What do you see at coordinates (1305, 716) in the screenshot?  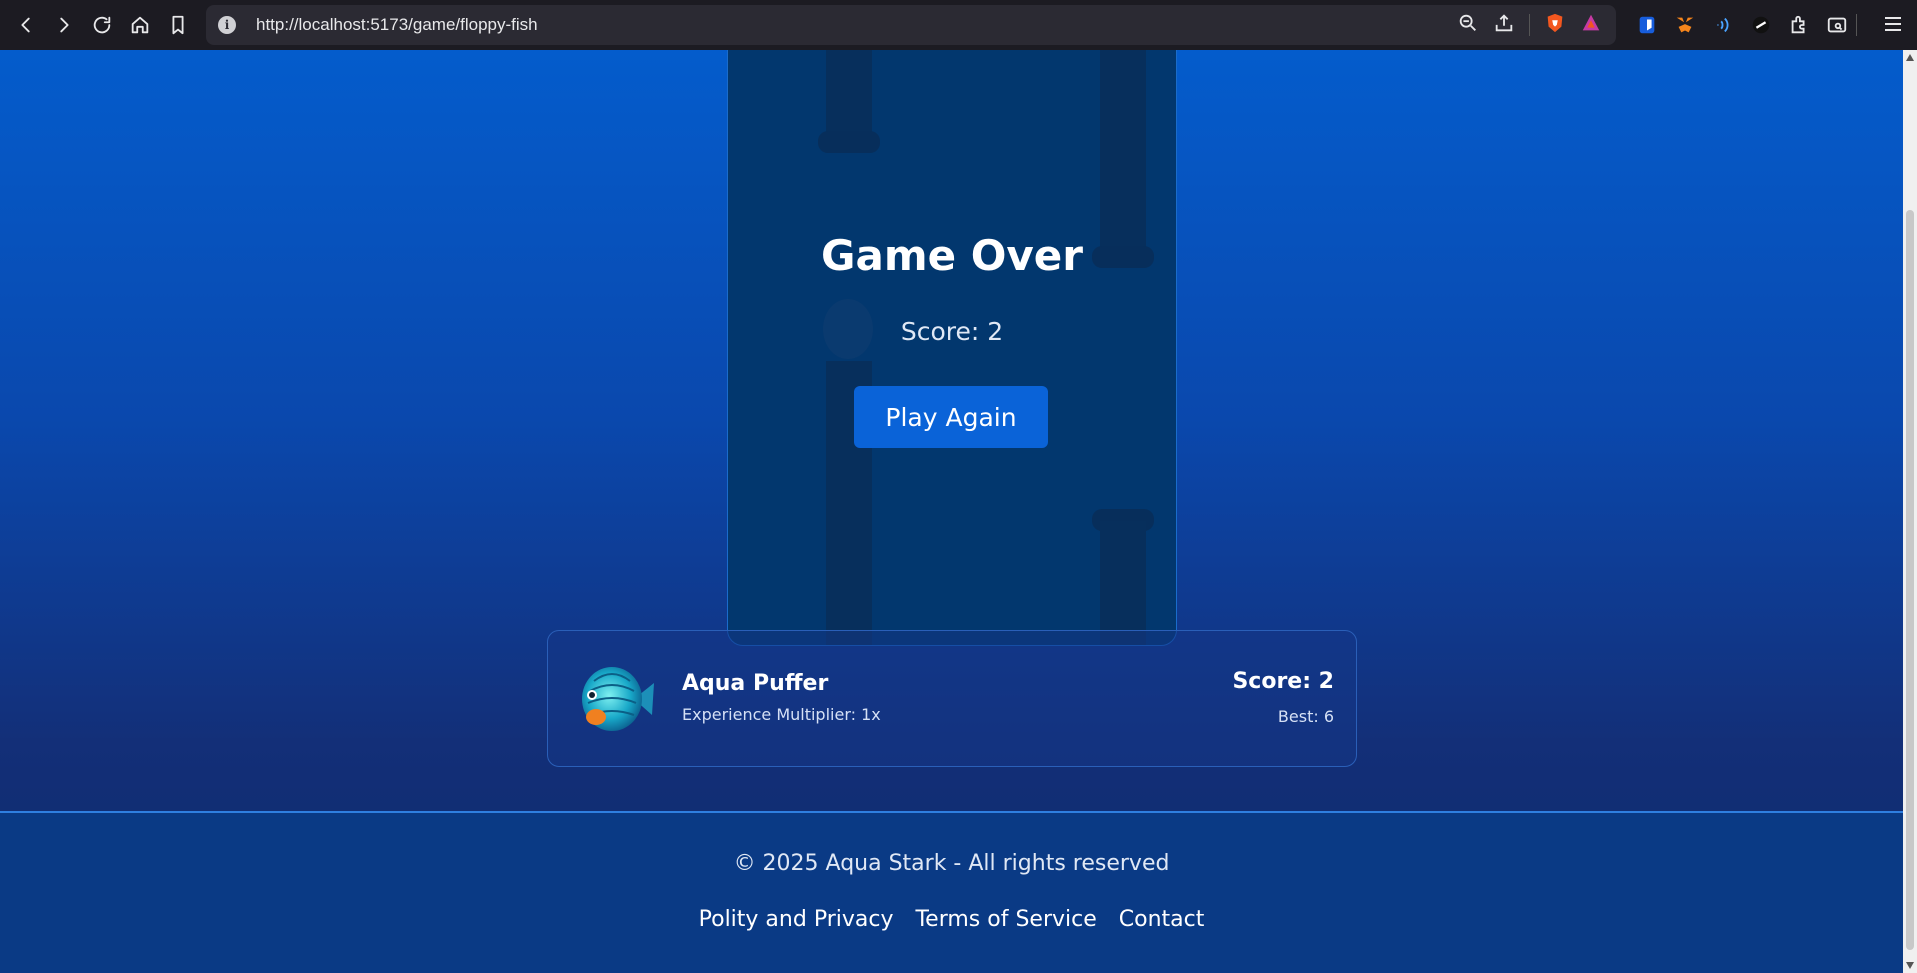 I see `best-score: Best: 6` at bounding box center [1305, 716].